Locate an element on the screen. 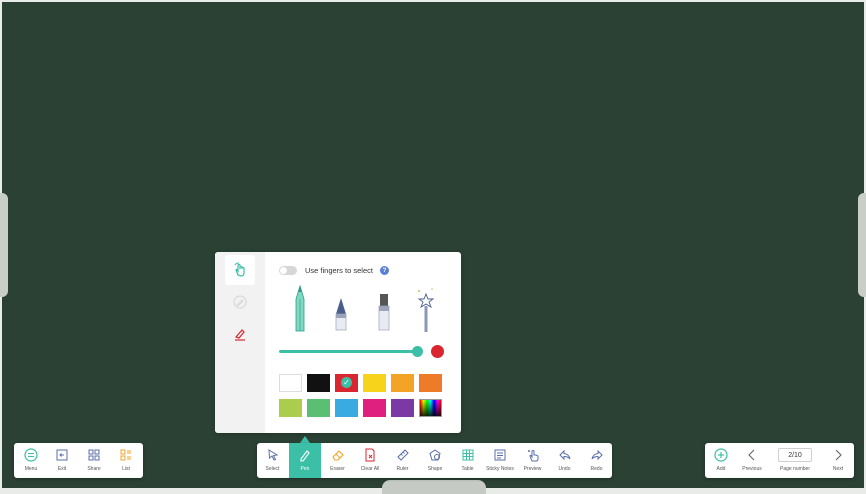 The image size is (866, 494). pen-mode-sidebar is located at coordinates (240, 342).